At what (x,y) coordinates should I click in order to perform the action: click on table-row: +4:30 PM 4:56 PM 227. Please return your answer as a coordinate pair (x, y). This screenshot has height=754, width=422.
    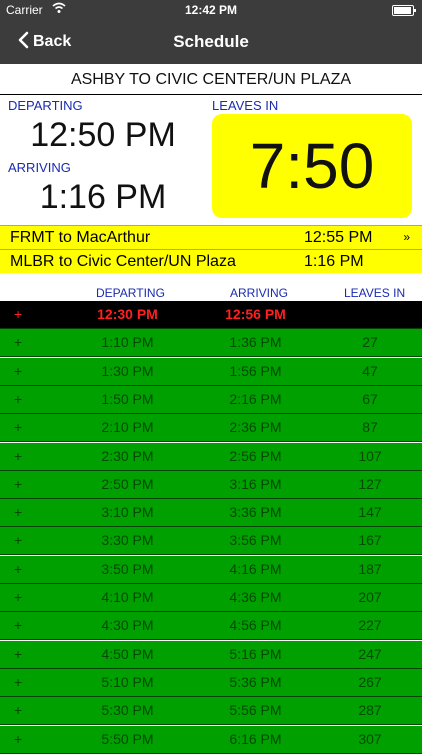
    Looking at the image, I should click on (211, 626).